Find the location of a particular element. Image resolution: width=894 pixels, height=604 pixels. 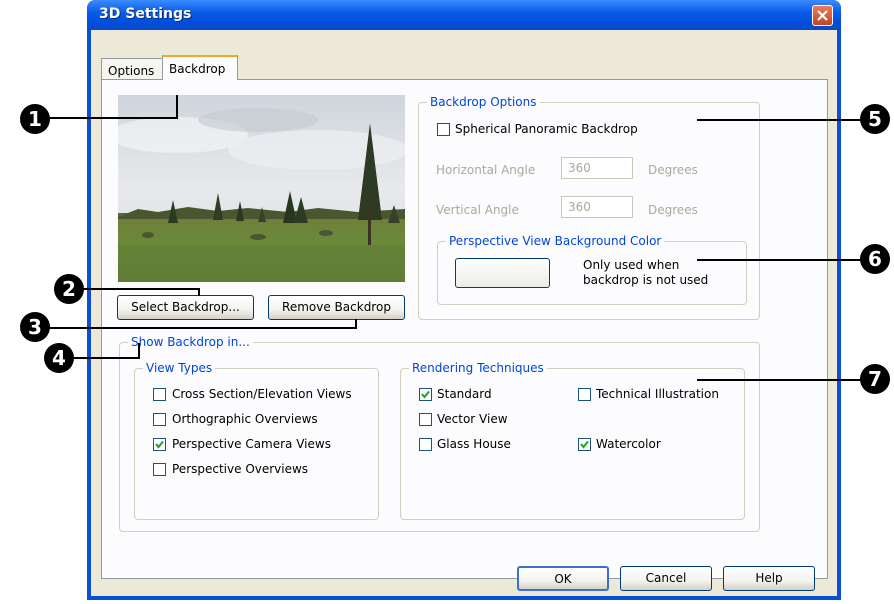

horizontal-angle-label: Horizontal Angle is located at coordinates (486, 170).